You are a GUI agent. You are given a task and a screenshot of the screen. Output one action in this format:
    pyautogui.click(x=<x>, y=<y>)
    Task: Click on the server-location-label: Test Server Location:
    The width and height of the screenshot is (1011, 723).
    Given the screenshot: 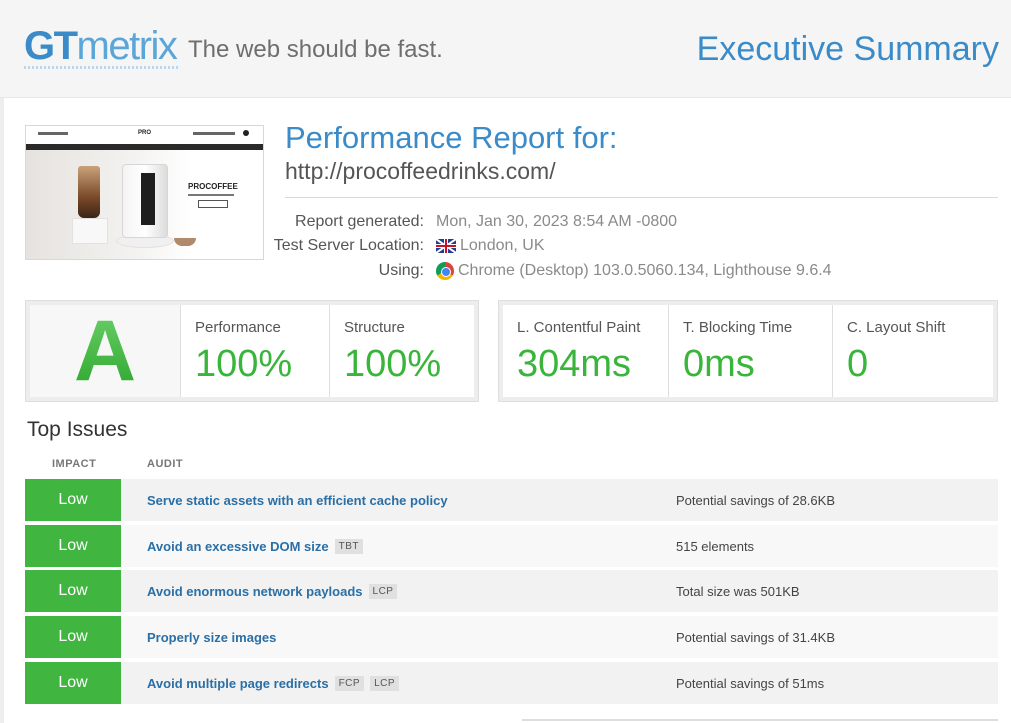 What is the action you would take?
    pyautogui.click(x=348, y=245)
    